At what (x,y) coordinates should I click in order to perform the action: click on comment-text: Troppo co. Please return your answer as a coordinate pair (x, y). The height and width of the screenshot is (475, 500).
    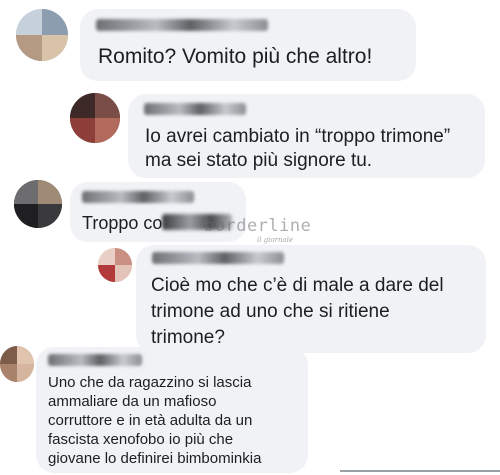
    Looking at the image, I should click on (122, 223).